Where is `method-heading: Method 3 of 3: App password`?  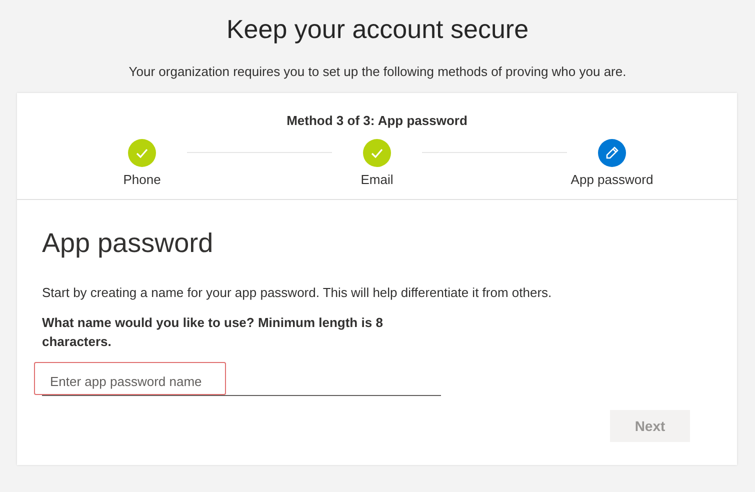
method-heading: Method 3 of 3: App password is located at coordinates (377, 120).